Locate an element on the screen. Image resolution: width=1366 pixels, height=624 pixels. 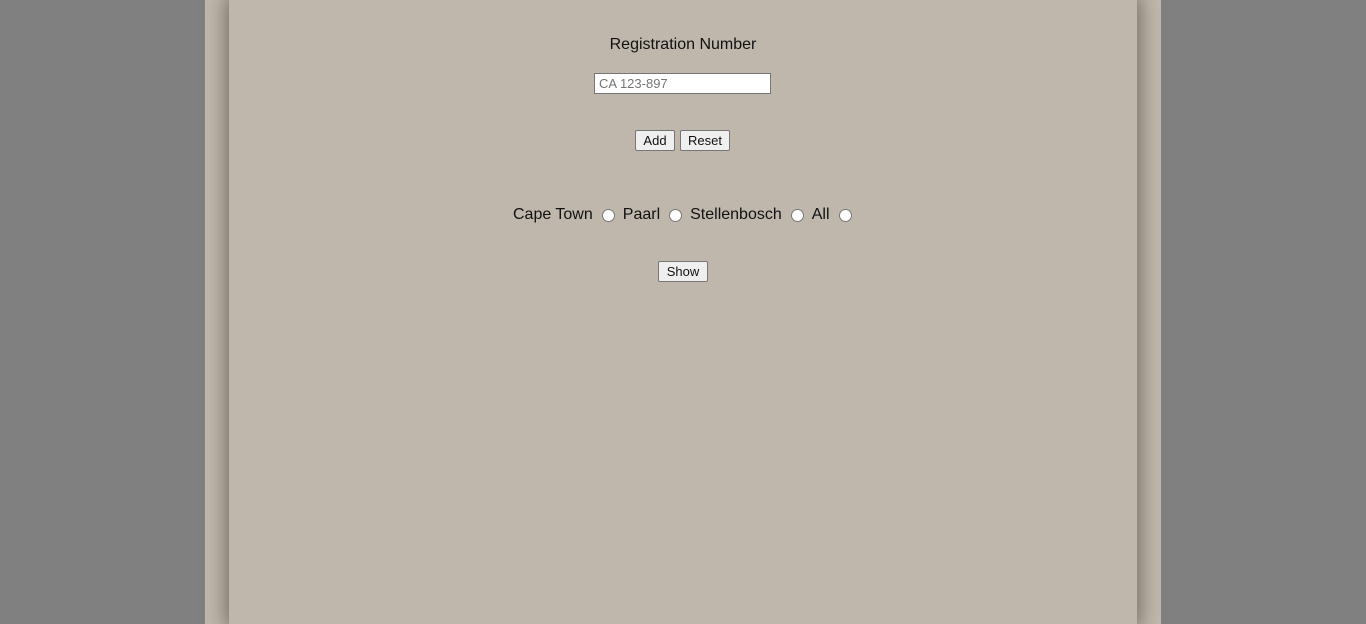
registration-label: Registration Number is located at coordinates (683, 44).